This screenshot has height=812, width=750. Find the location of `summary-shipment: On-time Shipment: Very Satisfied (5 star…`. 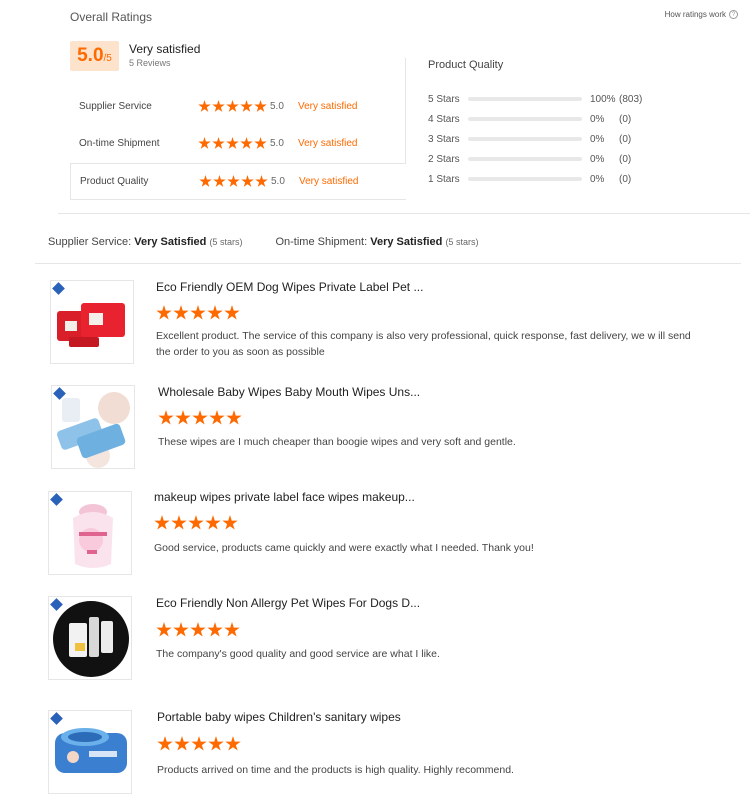

summary-shipment: On-time Shipment: Very Satisfied (5 star… is located at coordinates (376, 242).